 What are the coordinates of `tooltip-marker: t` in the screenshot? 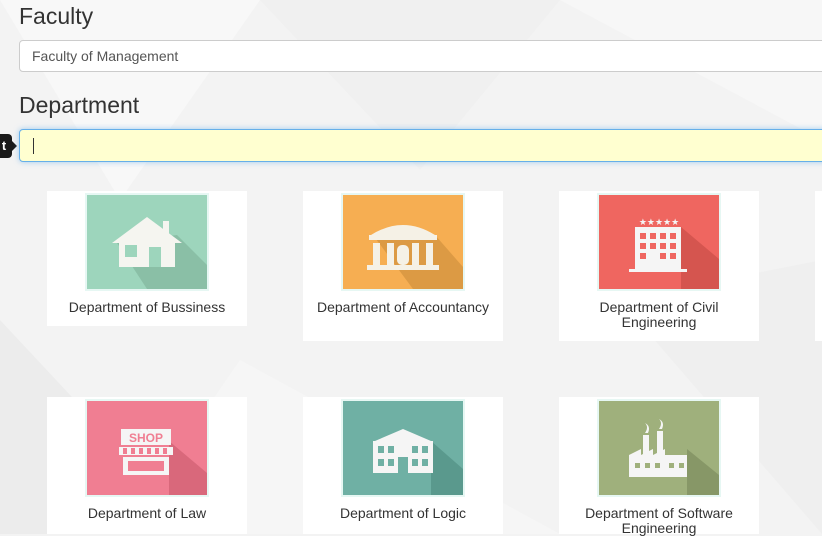 It's located at (8, 146).